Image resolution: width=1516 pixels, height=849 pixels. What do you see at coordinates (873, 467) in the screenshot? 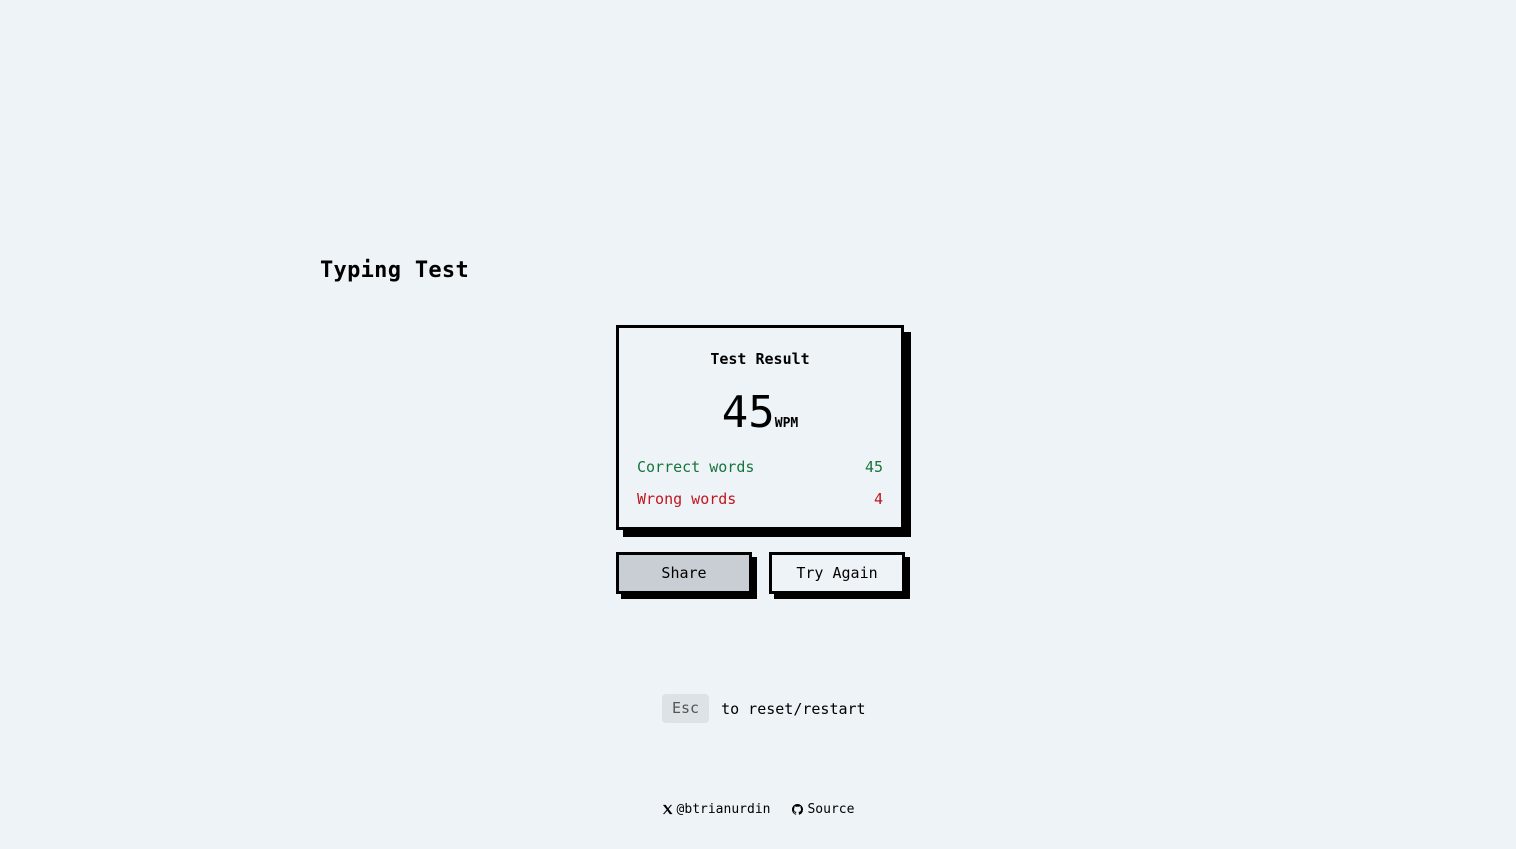
I see `correct-words-value: 45` at bounding box center [873, 467].